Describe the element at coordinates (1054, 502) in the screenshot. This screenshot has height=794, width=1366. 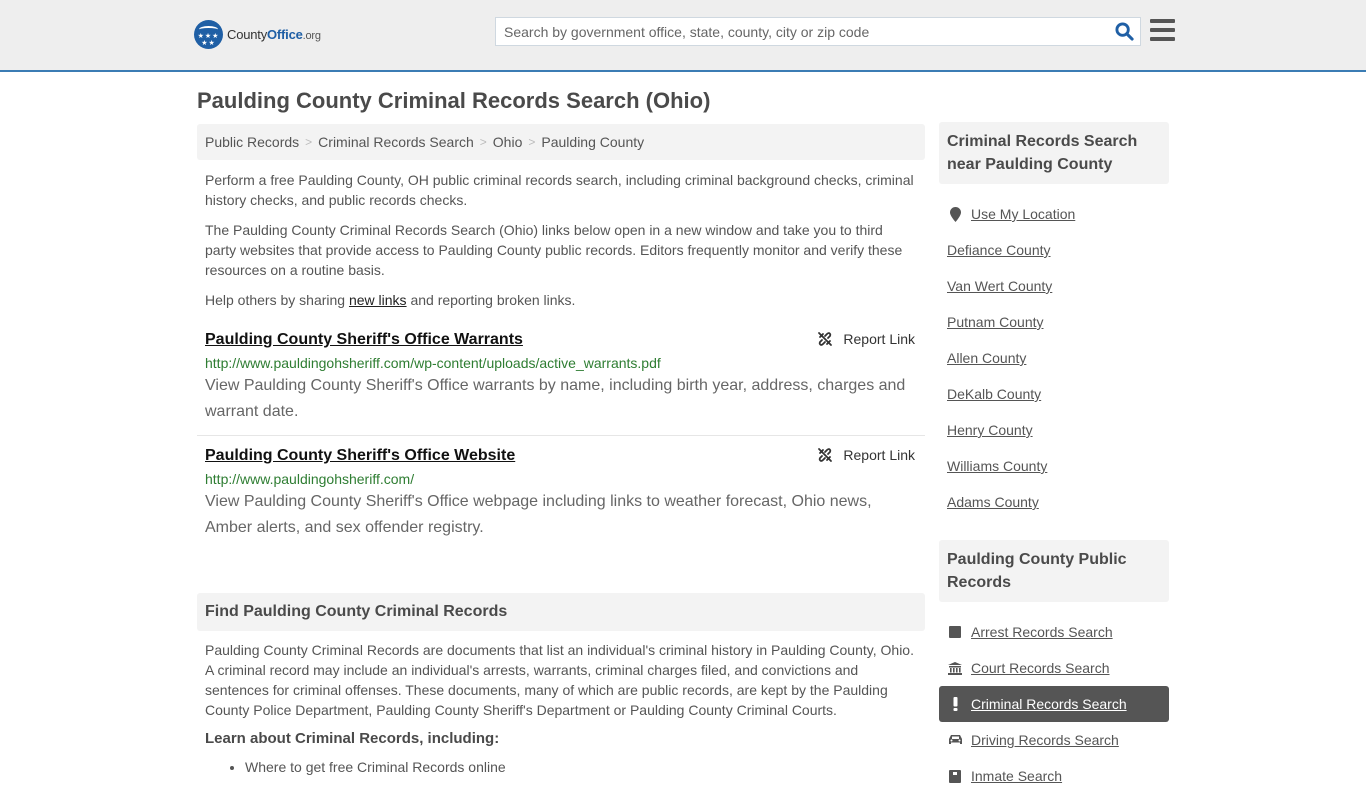
I see `nearby-county-item: Adams County` at that location.